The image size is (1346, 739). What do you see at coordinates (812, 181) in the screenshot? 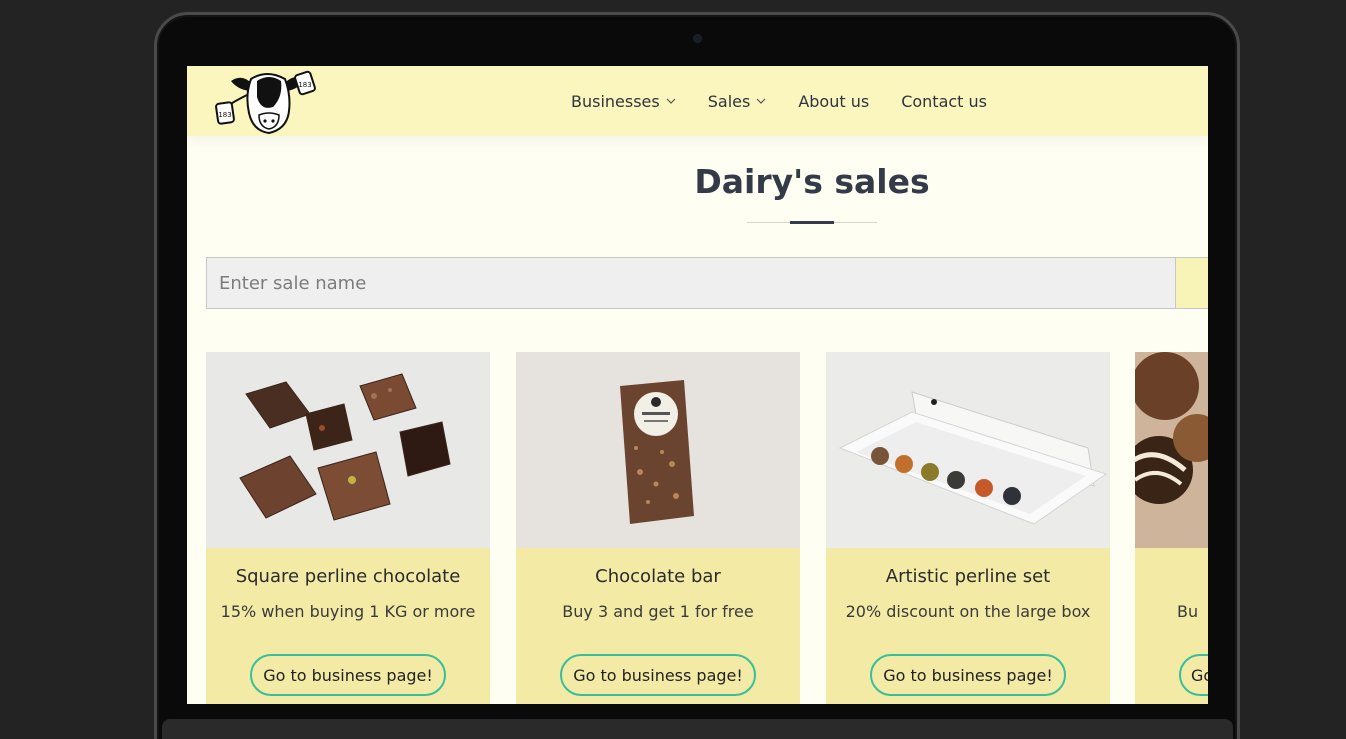
I see `page-title: Dairy's sales` at bounding box center [812, 181].